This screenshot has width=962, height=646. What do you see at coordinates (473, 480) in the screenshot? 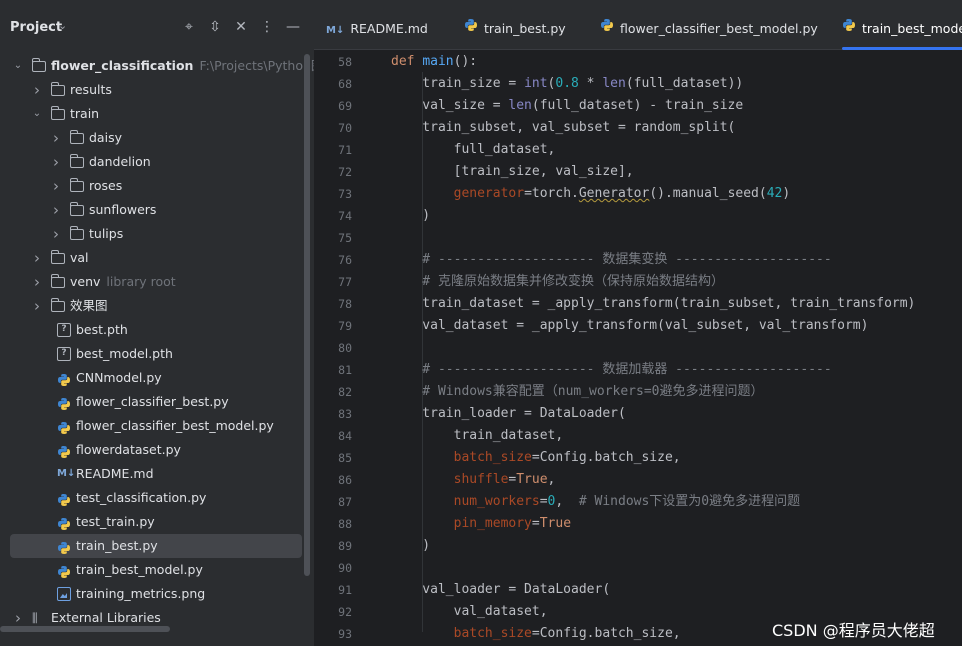
I see `code-line: shuffle=True,` at bounding box center [473, 480].